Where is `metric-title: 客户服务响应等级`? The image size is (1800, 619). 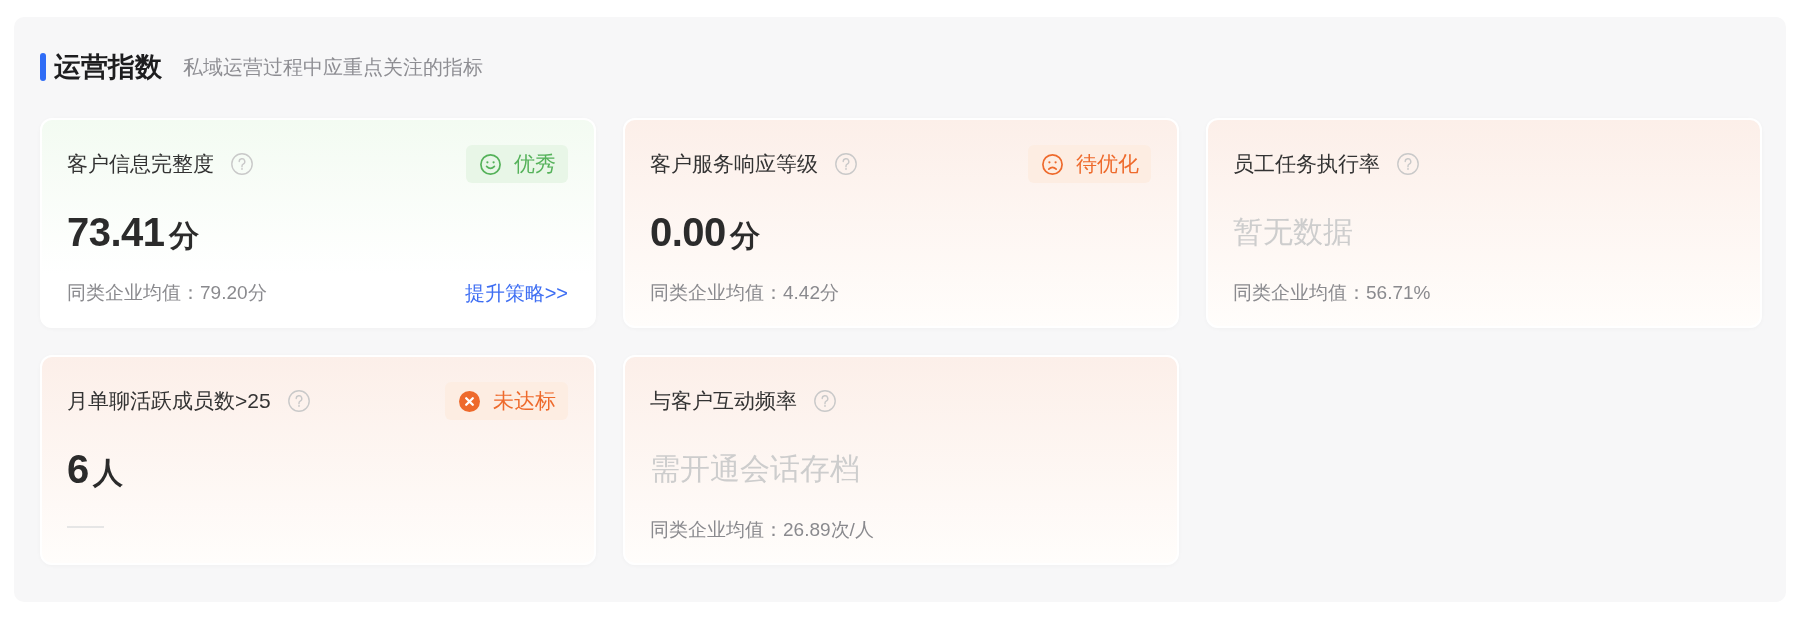 metric-title: 客户服务响应等级 is located at coordinates (734, 164).